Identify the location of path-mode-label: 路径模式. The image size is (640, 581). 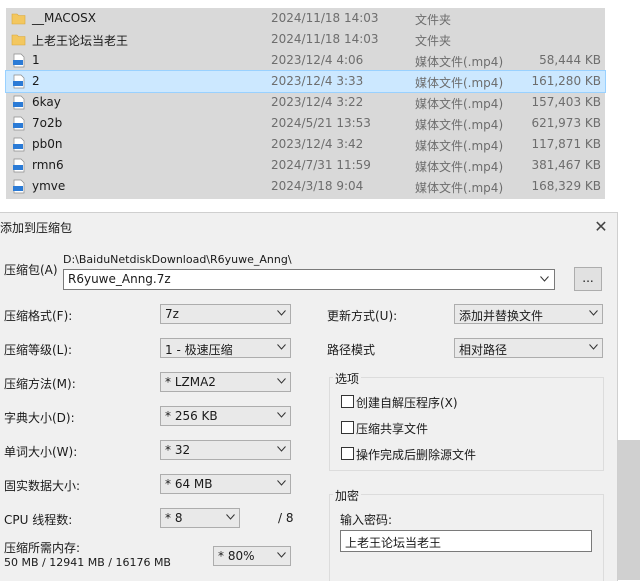
(351, 350).